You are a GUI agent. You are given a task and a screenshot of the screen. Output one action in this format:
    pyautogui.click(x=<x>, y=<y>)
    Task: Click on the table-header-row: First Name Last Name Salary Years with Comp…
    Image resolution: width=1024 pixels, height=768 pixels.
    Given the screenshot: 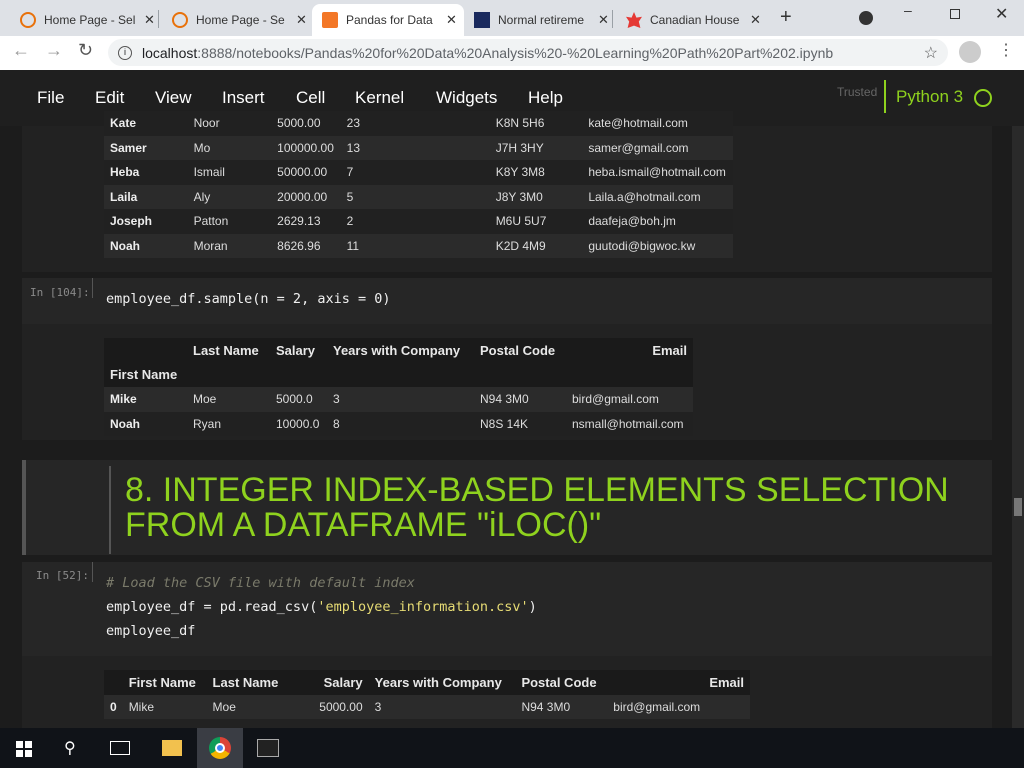 What is the action you would take?
    pyautogui.click(x=427, y=682)
    